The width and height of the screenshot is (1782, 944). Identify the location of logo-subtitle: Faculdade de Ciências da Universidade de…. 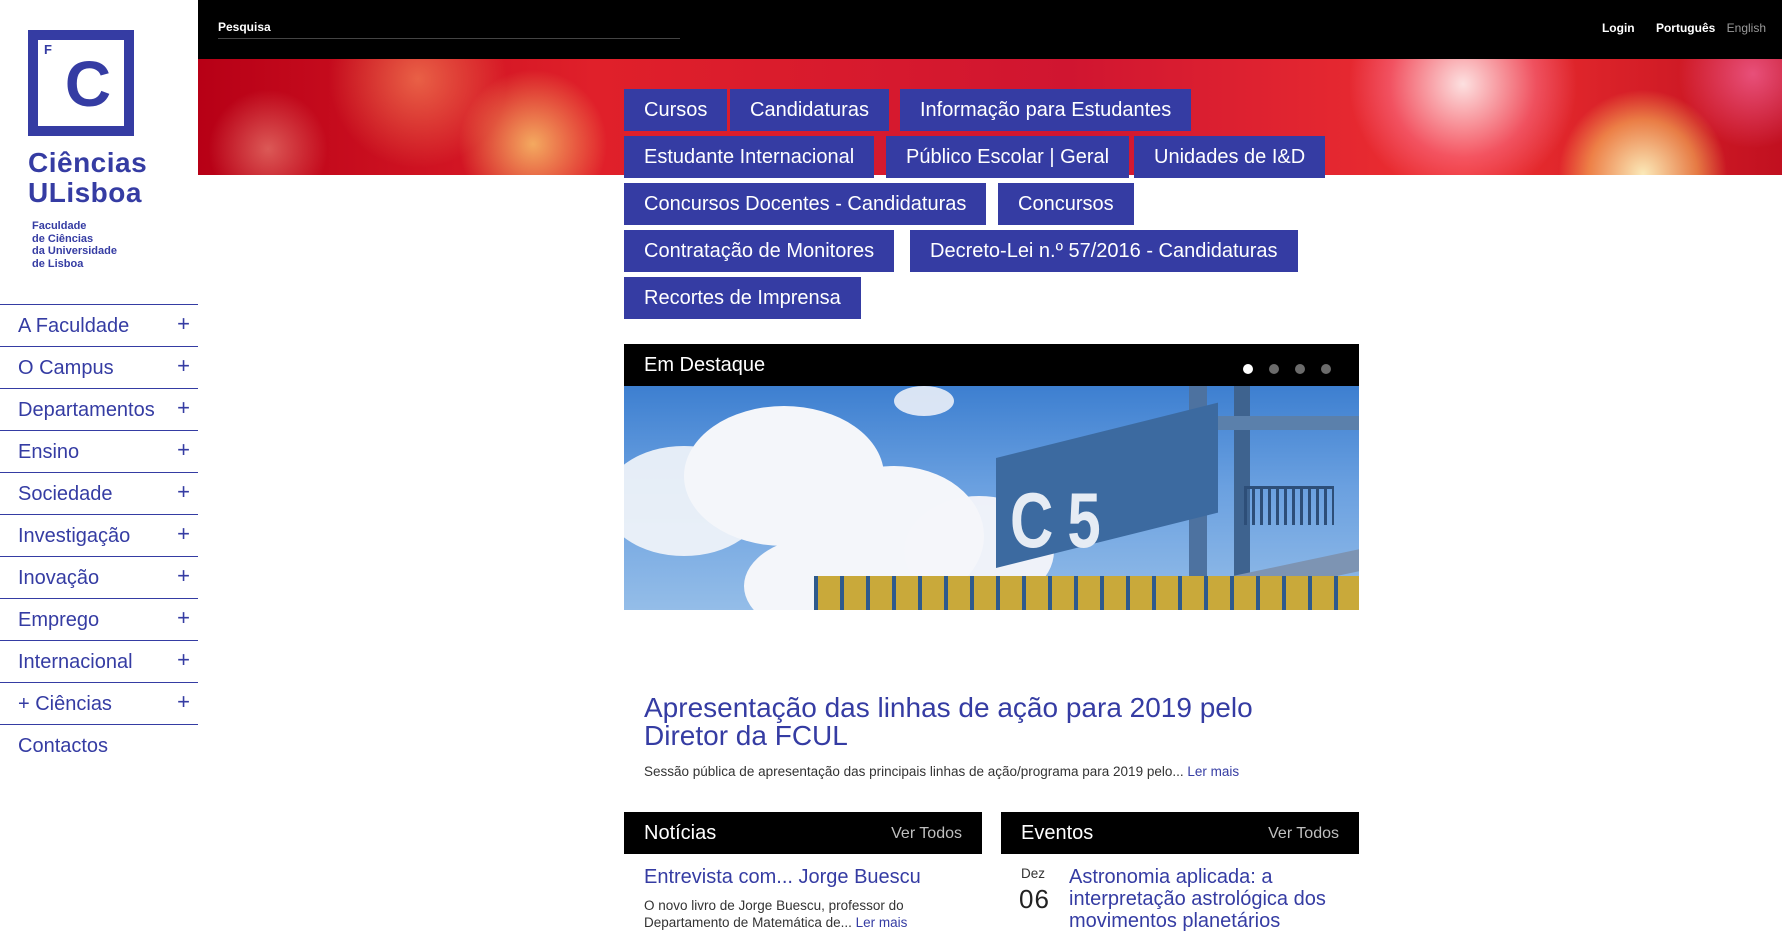
(102, 245).